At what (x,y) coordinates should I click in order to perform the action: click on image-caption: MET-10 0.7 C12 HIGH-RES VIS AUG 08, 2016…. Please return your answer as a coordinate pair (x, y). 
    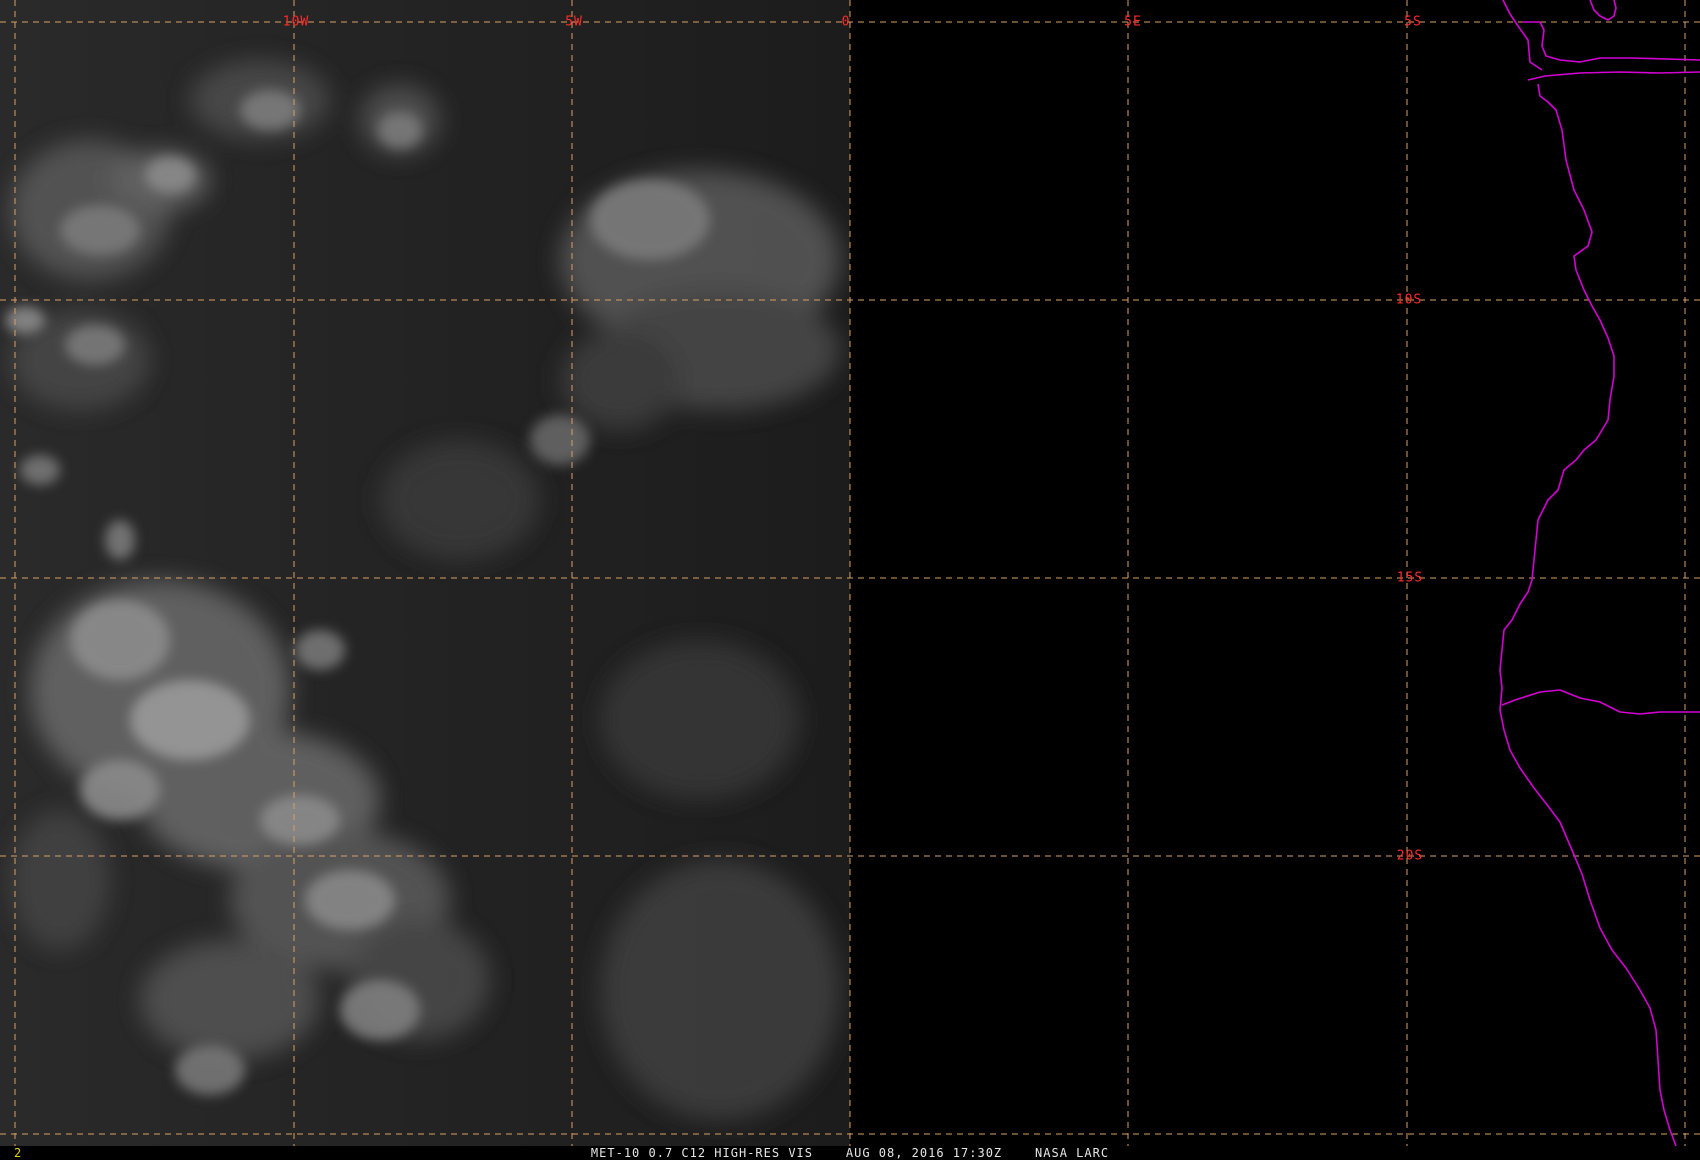
    Looking at the image, I should click on (850, 1153).